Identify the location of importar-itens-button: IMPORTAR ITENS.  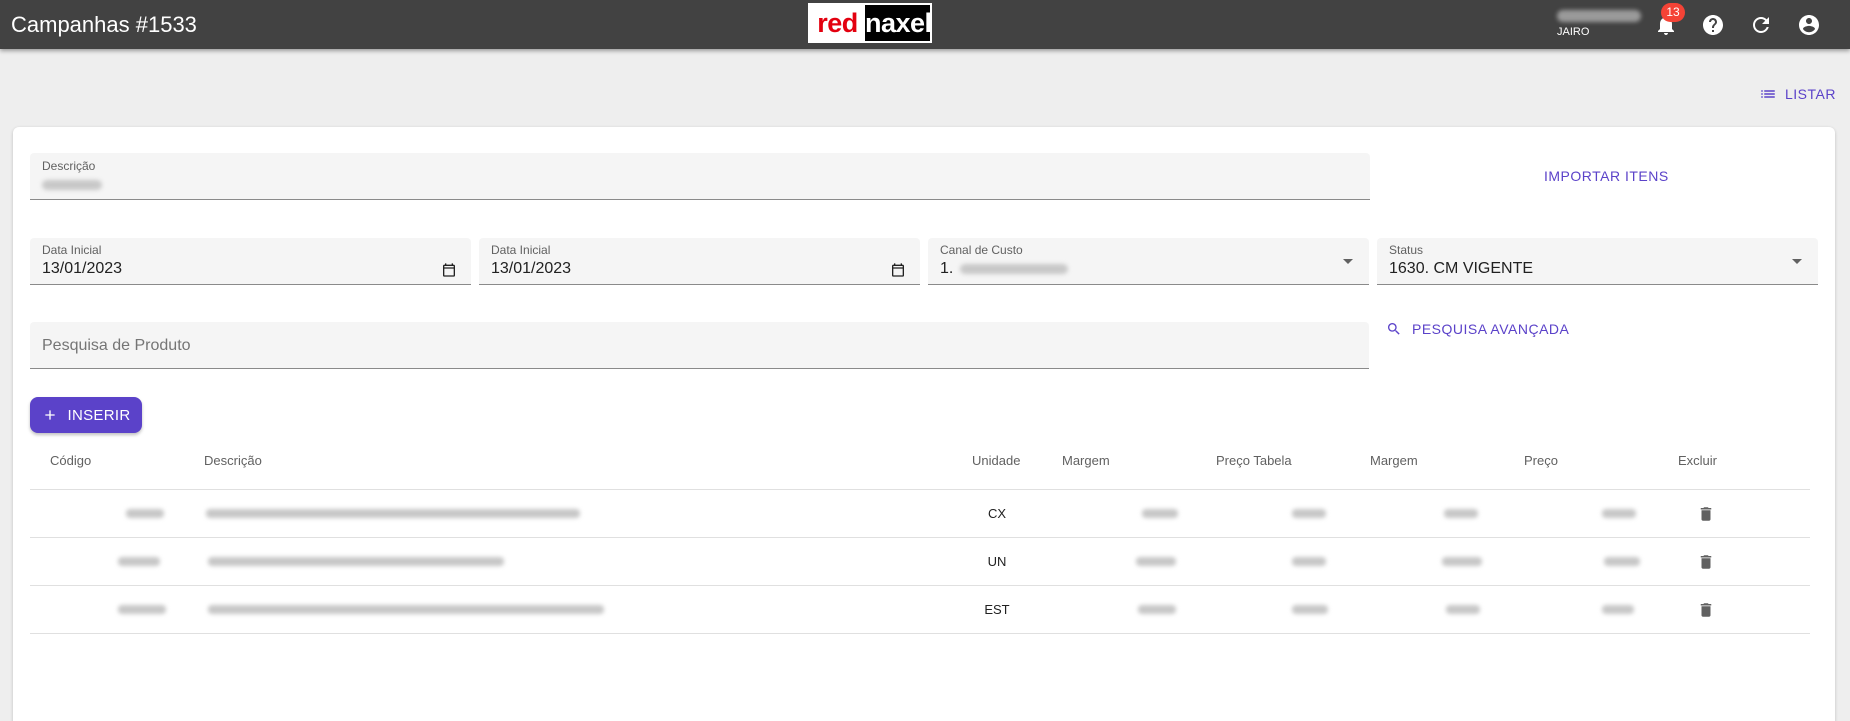
(1606, 176).